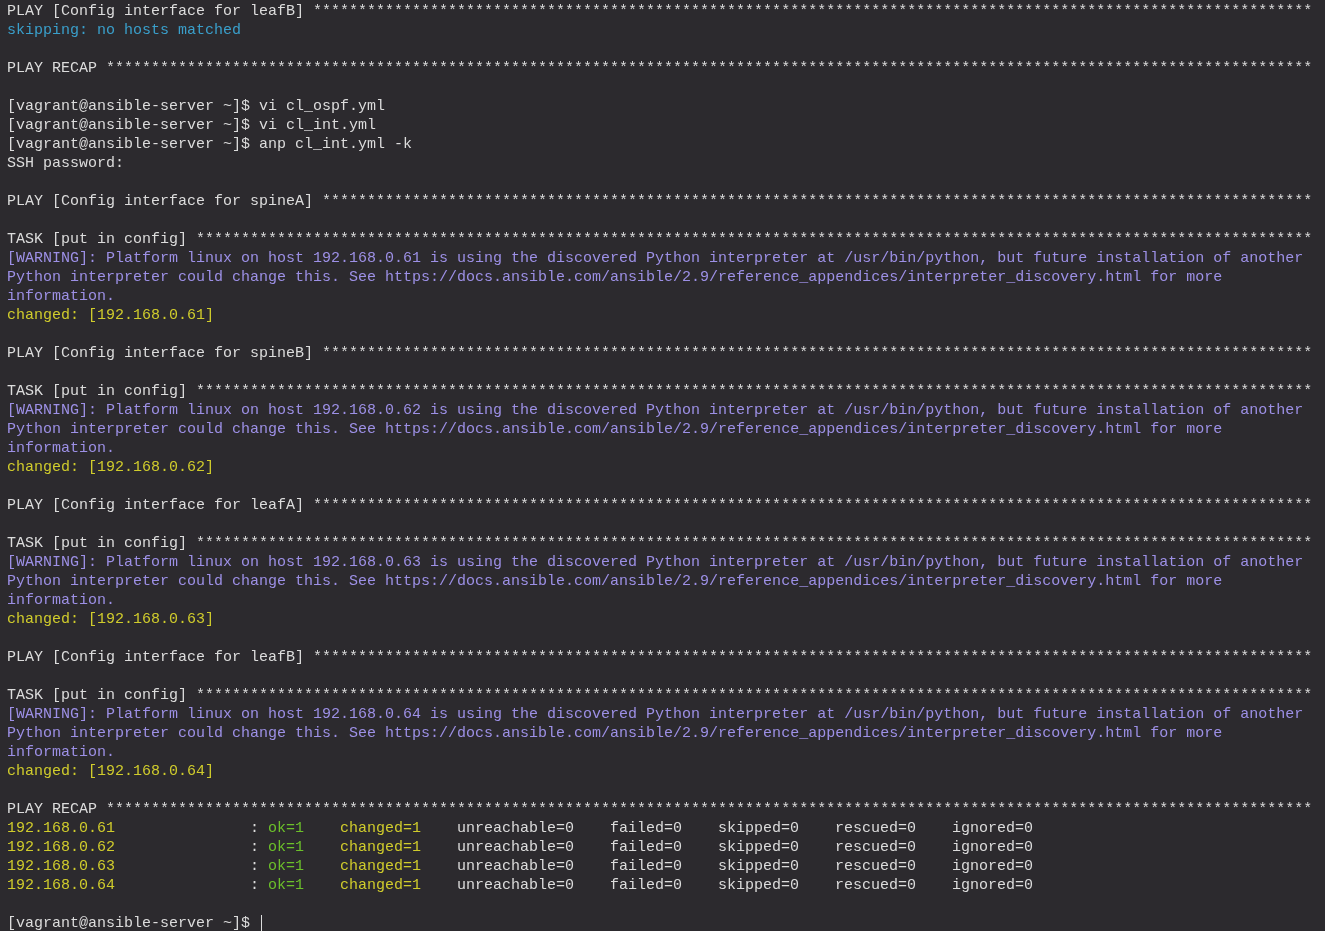 The image size is (1325, 931). What do you see at coordinates (66, 163) in the screenshot?
I see `output-line: SSH password:` at bounding box center [66, 163].